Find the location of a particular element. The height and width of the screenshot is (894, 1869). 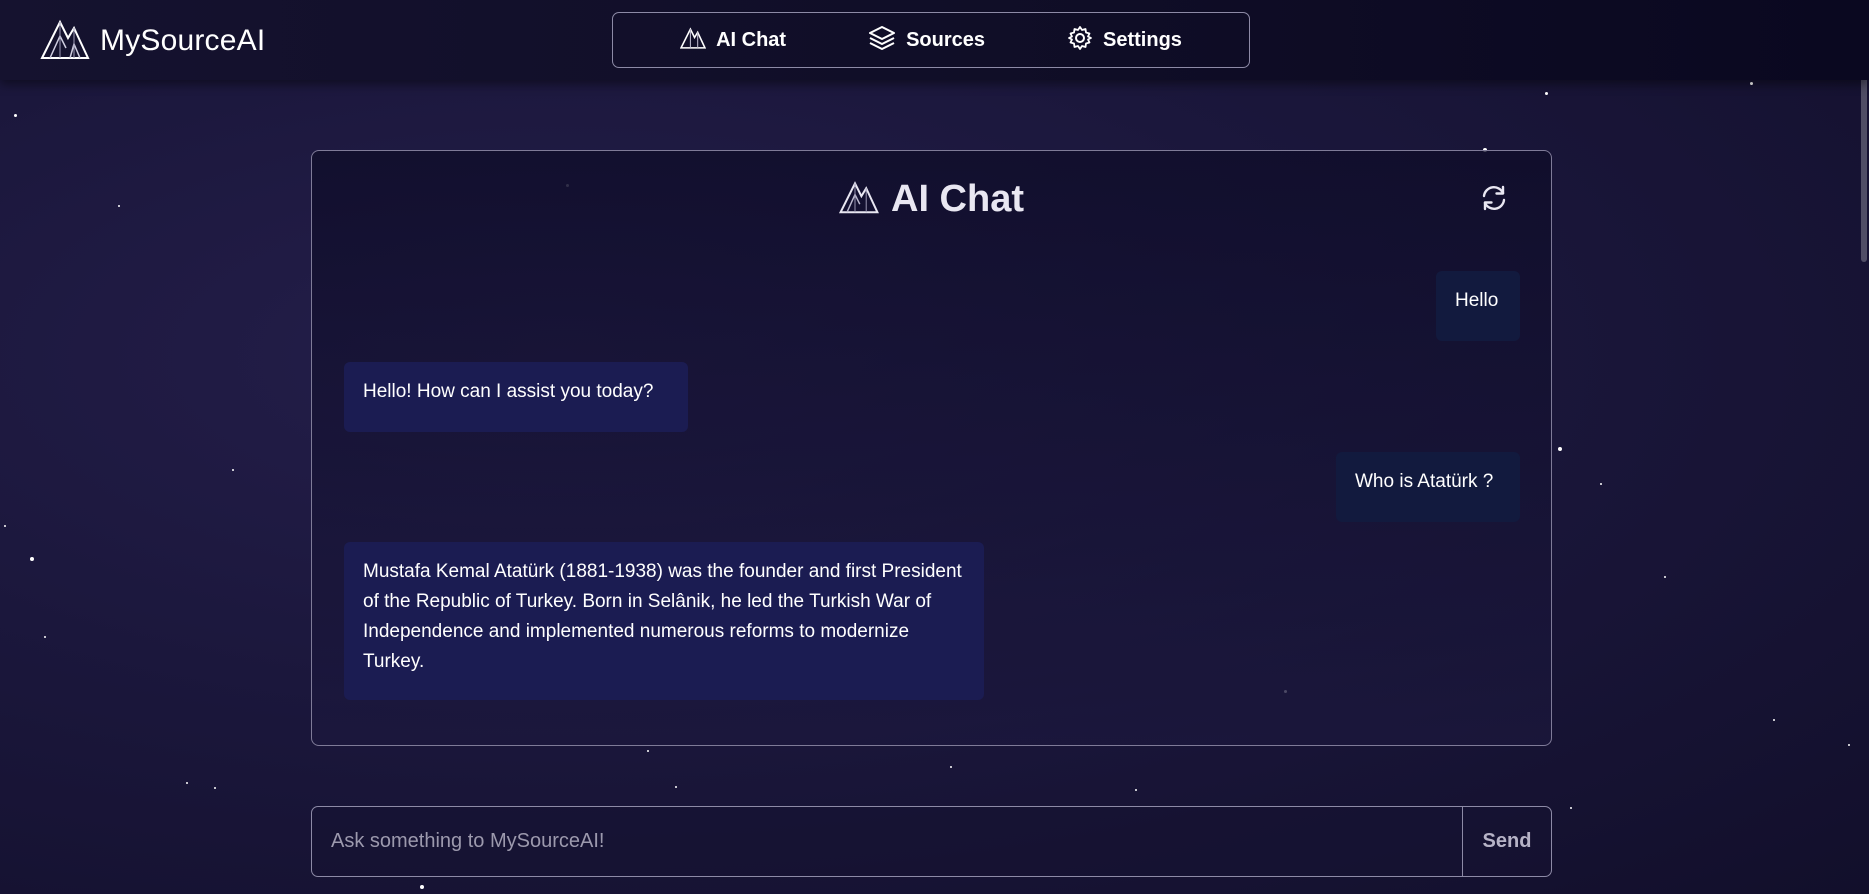

main-nav: AI Chat Sources Settings is located at coordinates (931, 40).